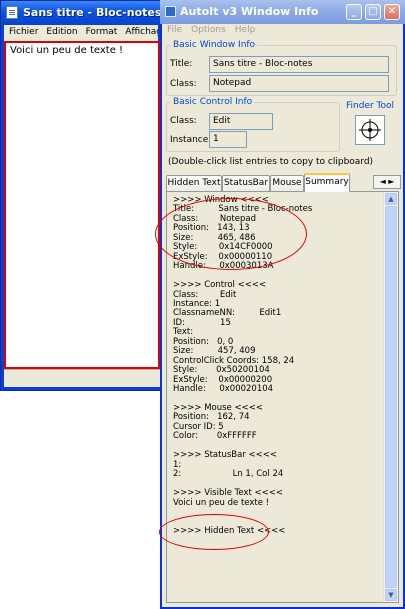 This screenshot has width=405, height=609. I want to click on autoit-icon, so click(170, 11).